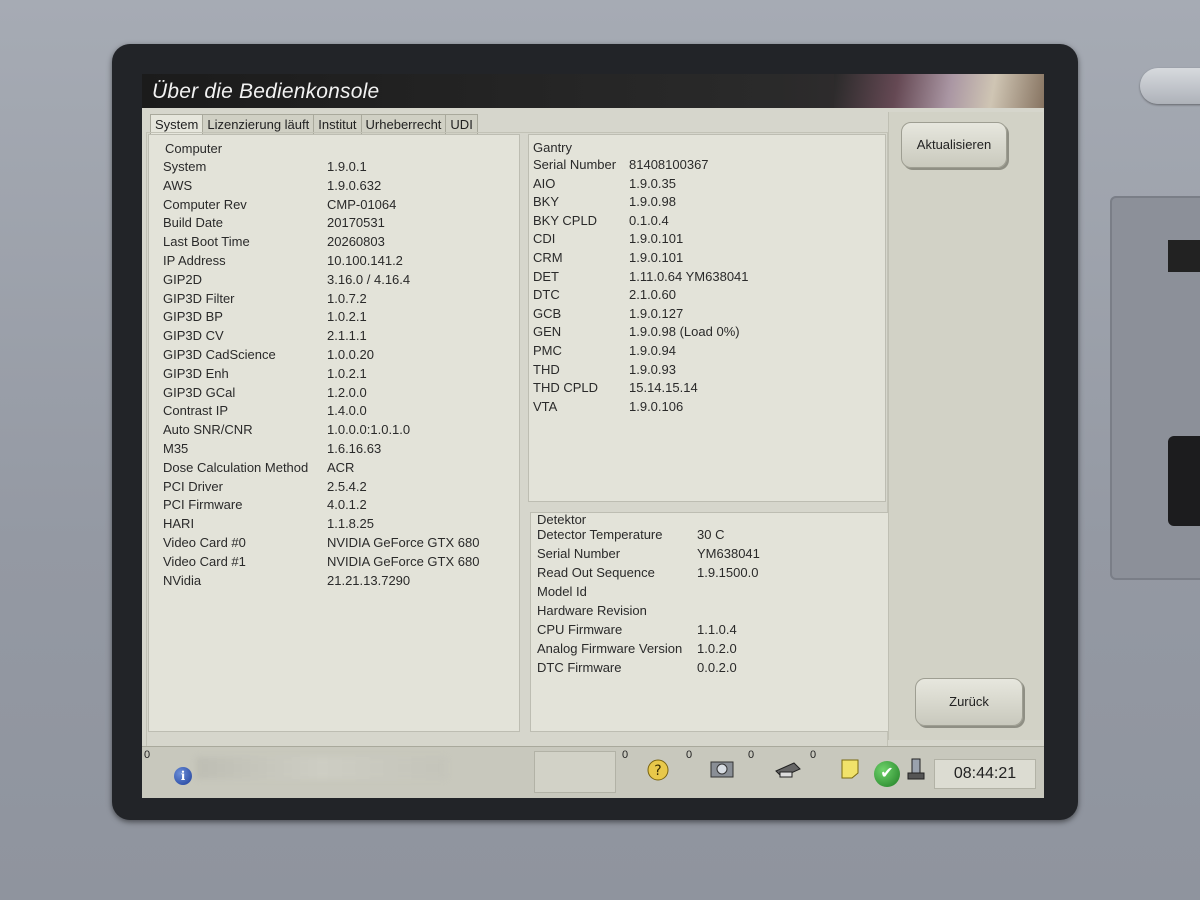 The width and height of the screenshot is (1200, 900). What do you see at coordinates (204, 561) in the screenshot?
I see `computer-label: Video Card #1` at bounding box center [204, 561].